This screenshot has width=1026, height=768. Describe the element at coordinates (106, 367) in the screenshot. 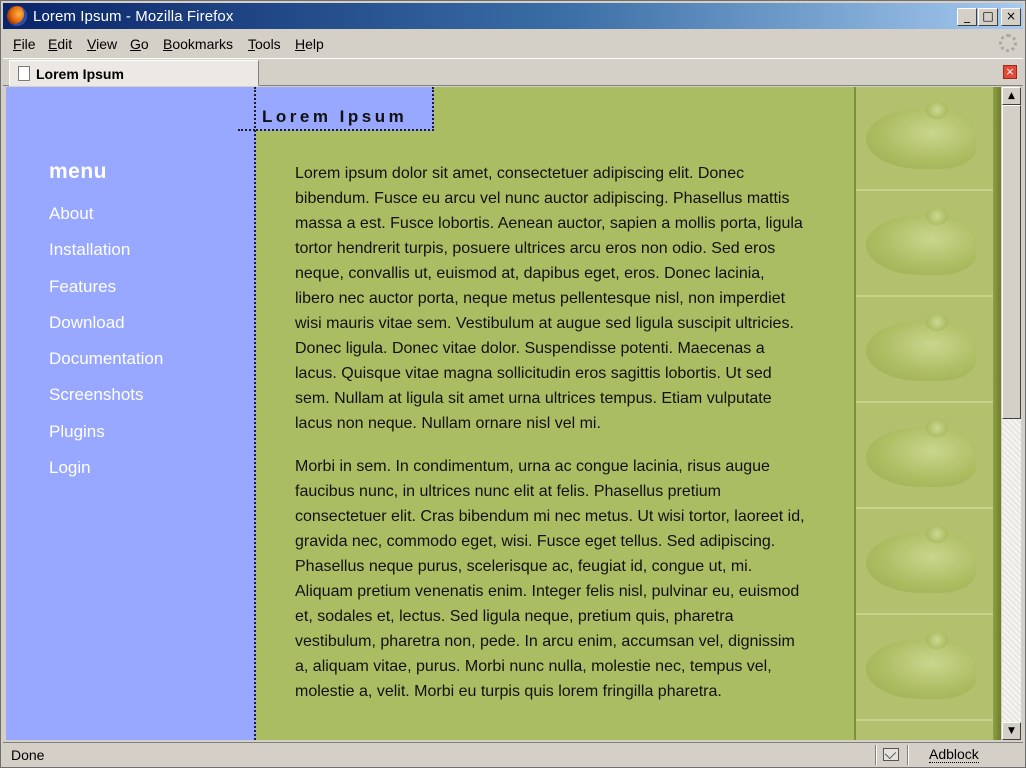

I see `nav-link-documentation: Documentation` at that location.